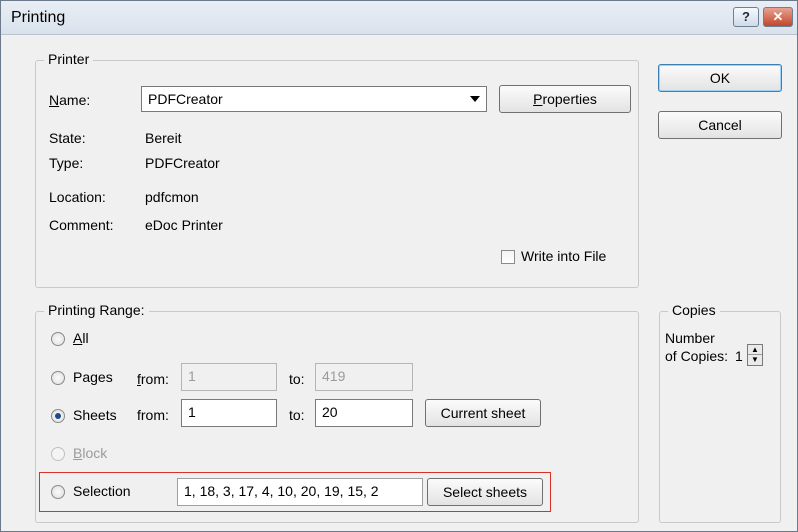 This screenshot has height=532, width=798. What do you see at coordinates (297, 415) in the screenshot?
I see `sheets-to-label: to:` at bounding box center [297, 415].